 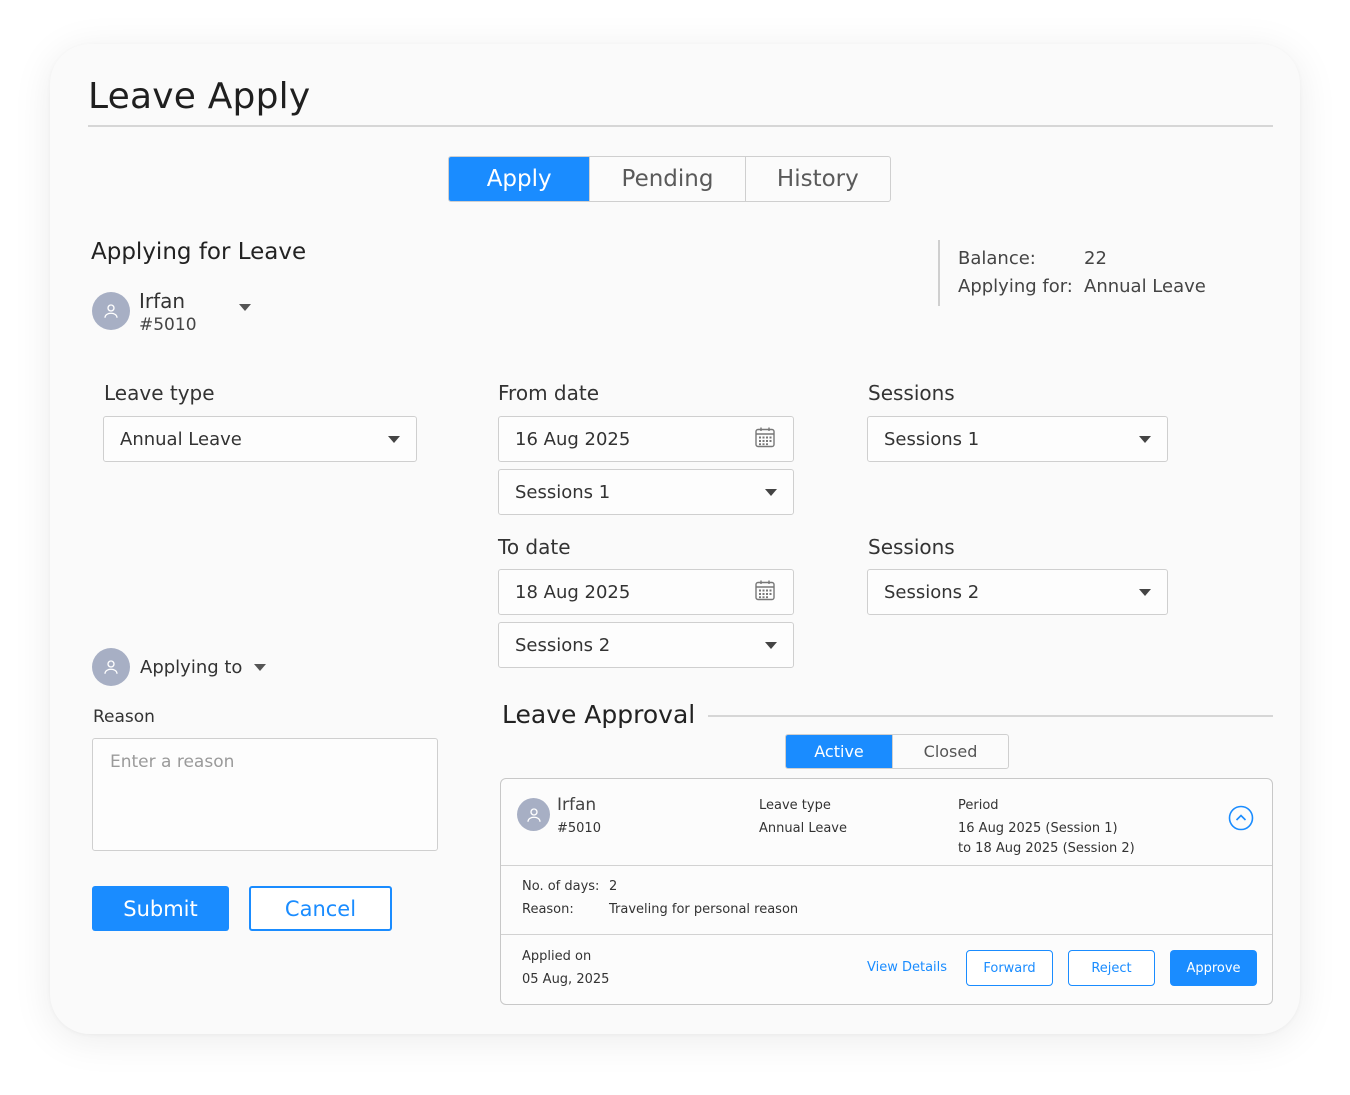 What do you see at coordinates (1111, 968) in the screenshot?
I see `reject-button: Reject` at bounding box center [1111, 968].